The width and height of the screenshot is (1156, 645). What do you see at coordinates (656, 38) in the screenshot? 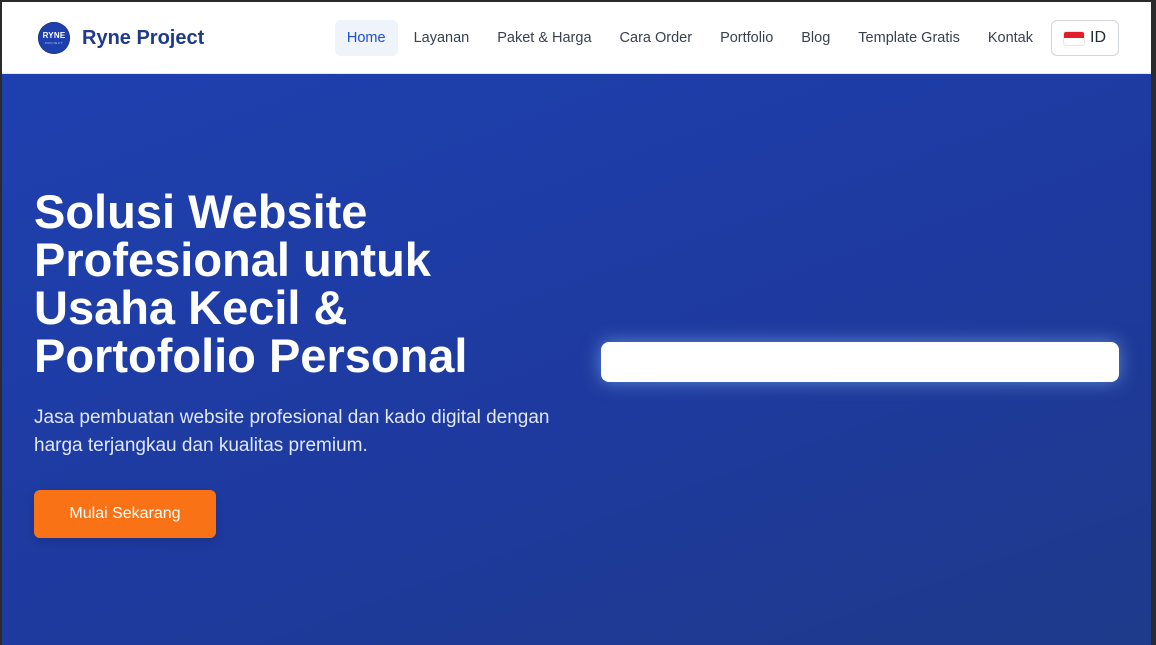
I see `nav-item-cara-order: Cara Order` at bounding box center [656, 38].